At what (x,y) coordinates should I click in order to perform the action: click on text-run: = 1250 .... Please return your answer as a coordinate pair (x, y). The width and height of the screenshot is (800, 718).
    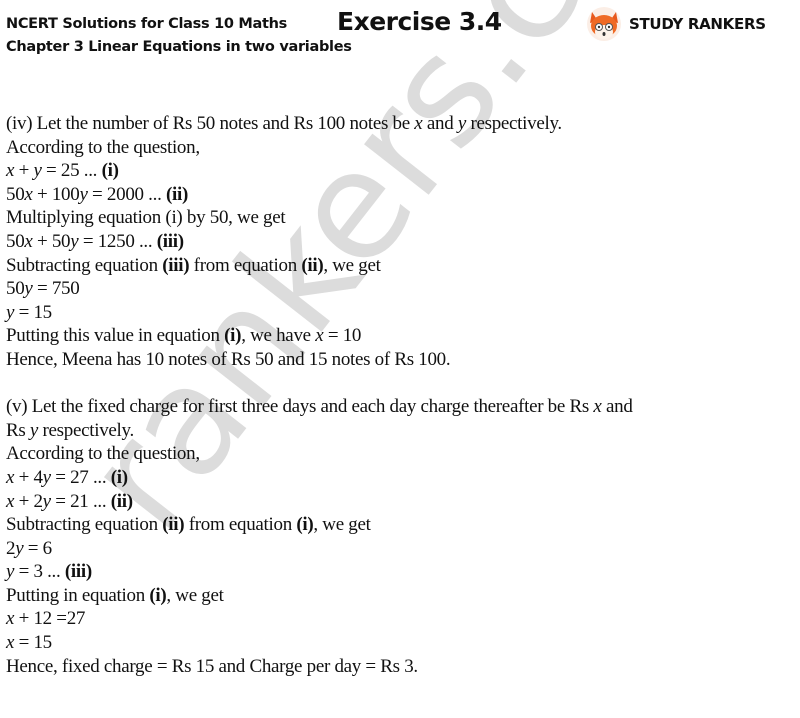
    Looking at the image, I should click on (117, 241).